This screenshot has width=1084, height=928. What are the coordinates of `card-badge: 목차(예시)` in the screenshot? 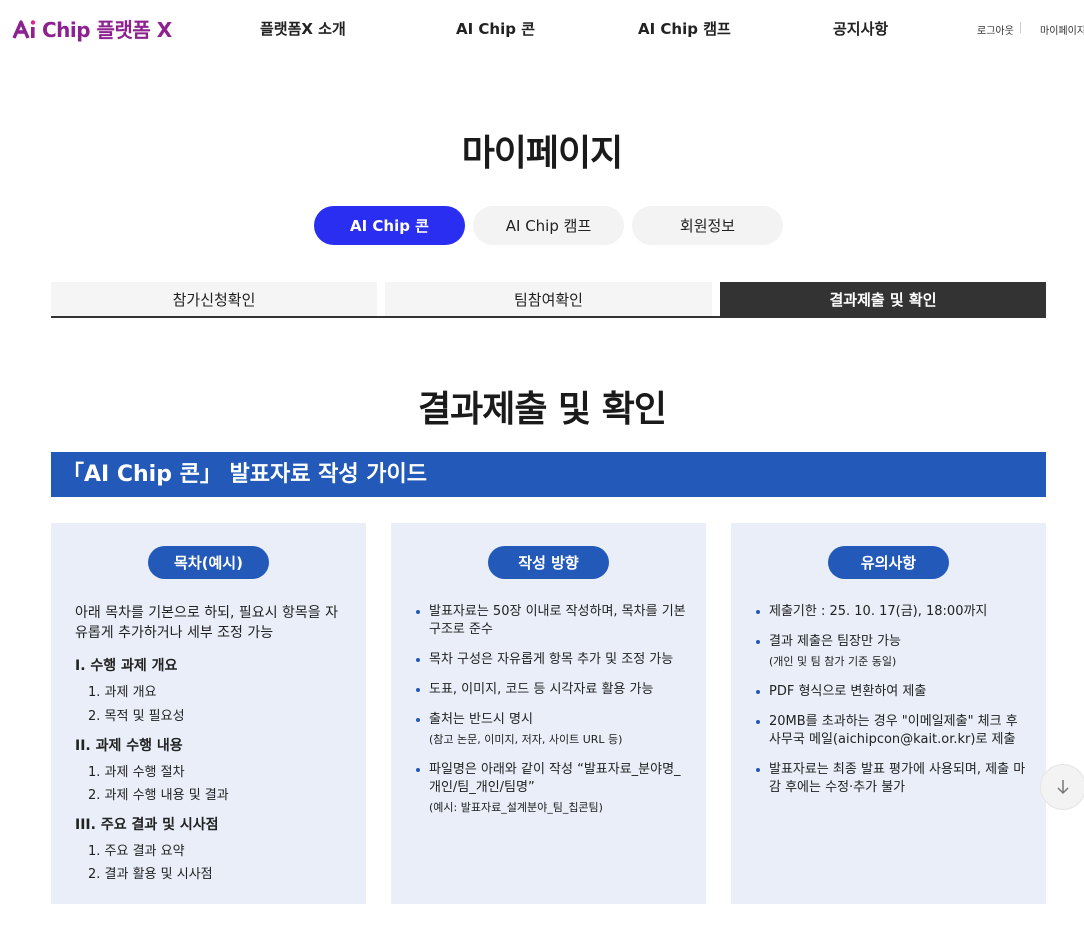 It's located at (208, 562).